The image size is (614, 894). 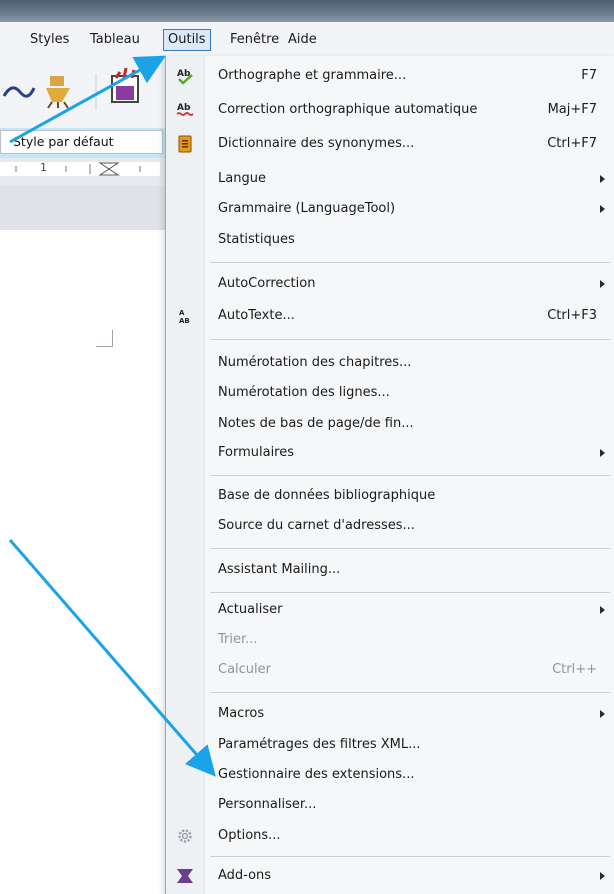 I want to click on menu-item-grammaire: Grammaire (LanguageTool), so click(x=390, y=209).